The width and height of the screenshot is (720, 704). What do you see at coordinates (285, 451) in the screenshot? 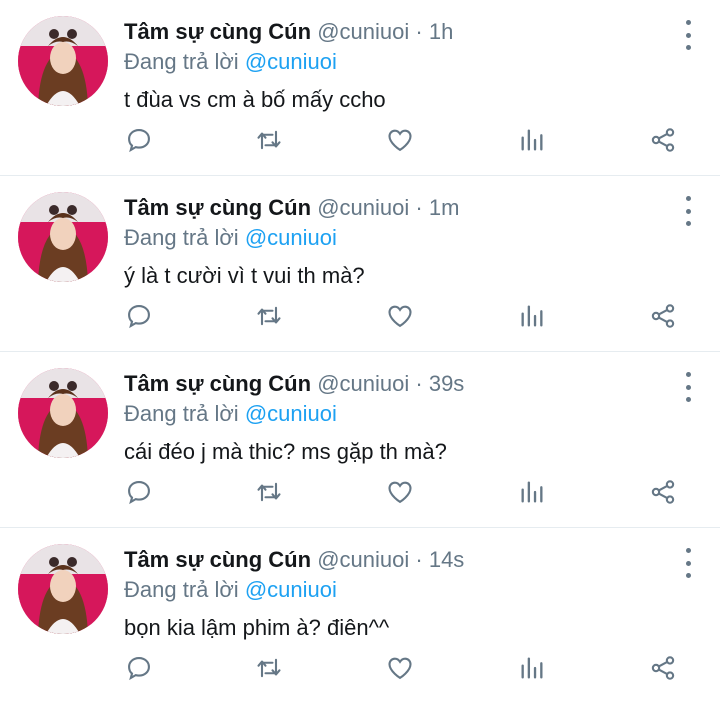
I see `tweet-text: cái đéo j mà thic? ms gặp th mà?` at bounding box center [285, 451].